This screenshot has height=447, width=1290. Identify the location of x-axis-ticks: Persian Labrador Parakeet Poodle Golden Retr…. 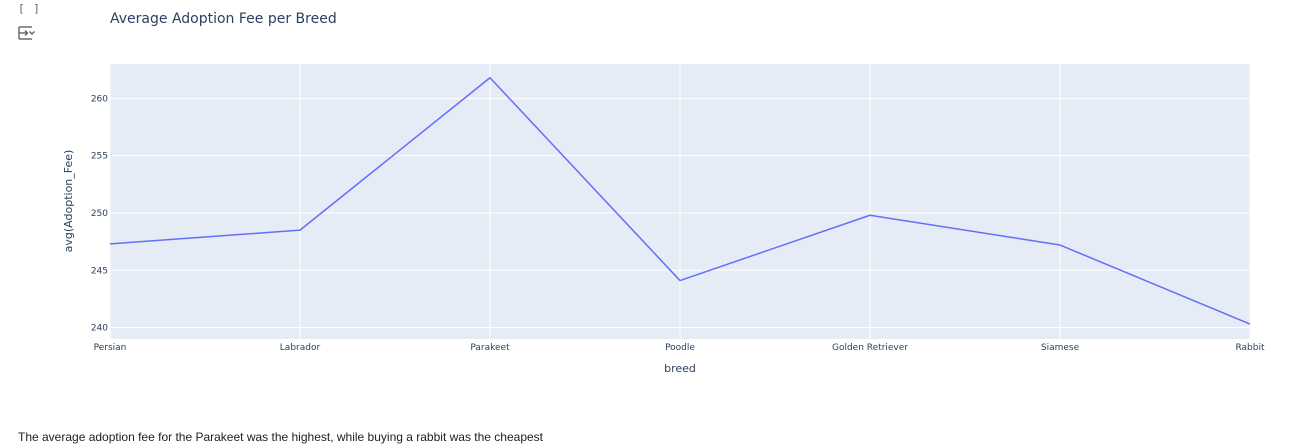
(679, 348).